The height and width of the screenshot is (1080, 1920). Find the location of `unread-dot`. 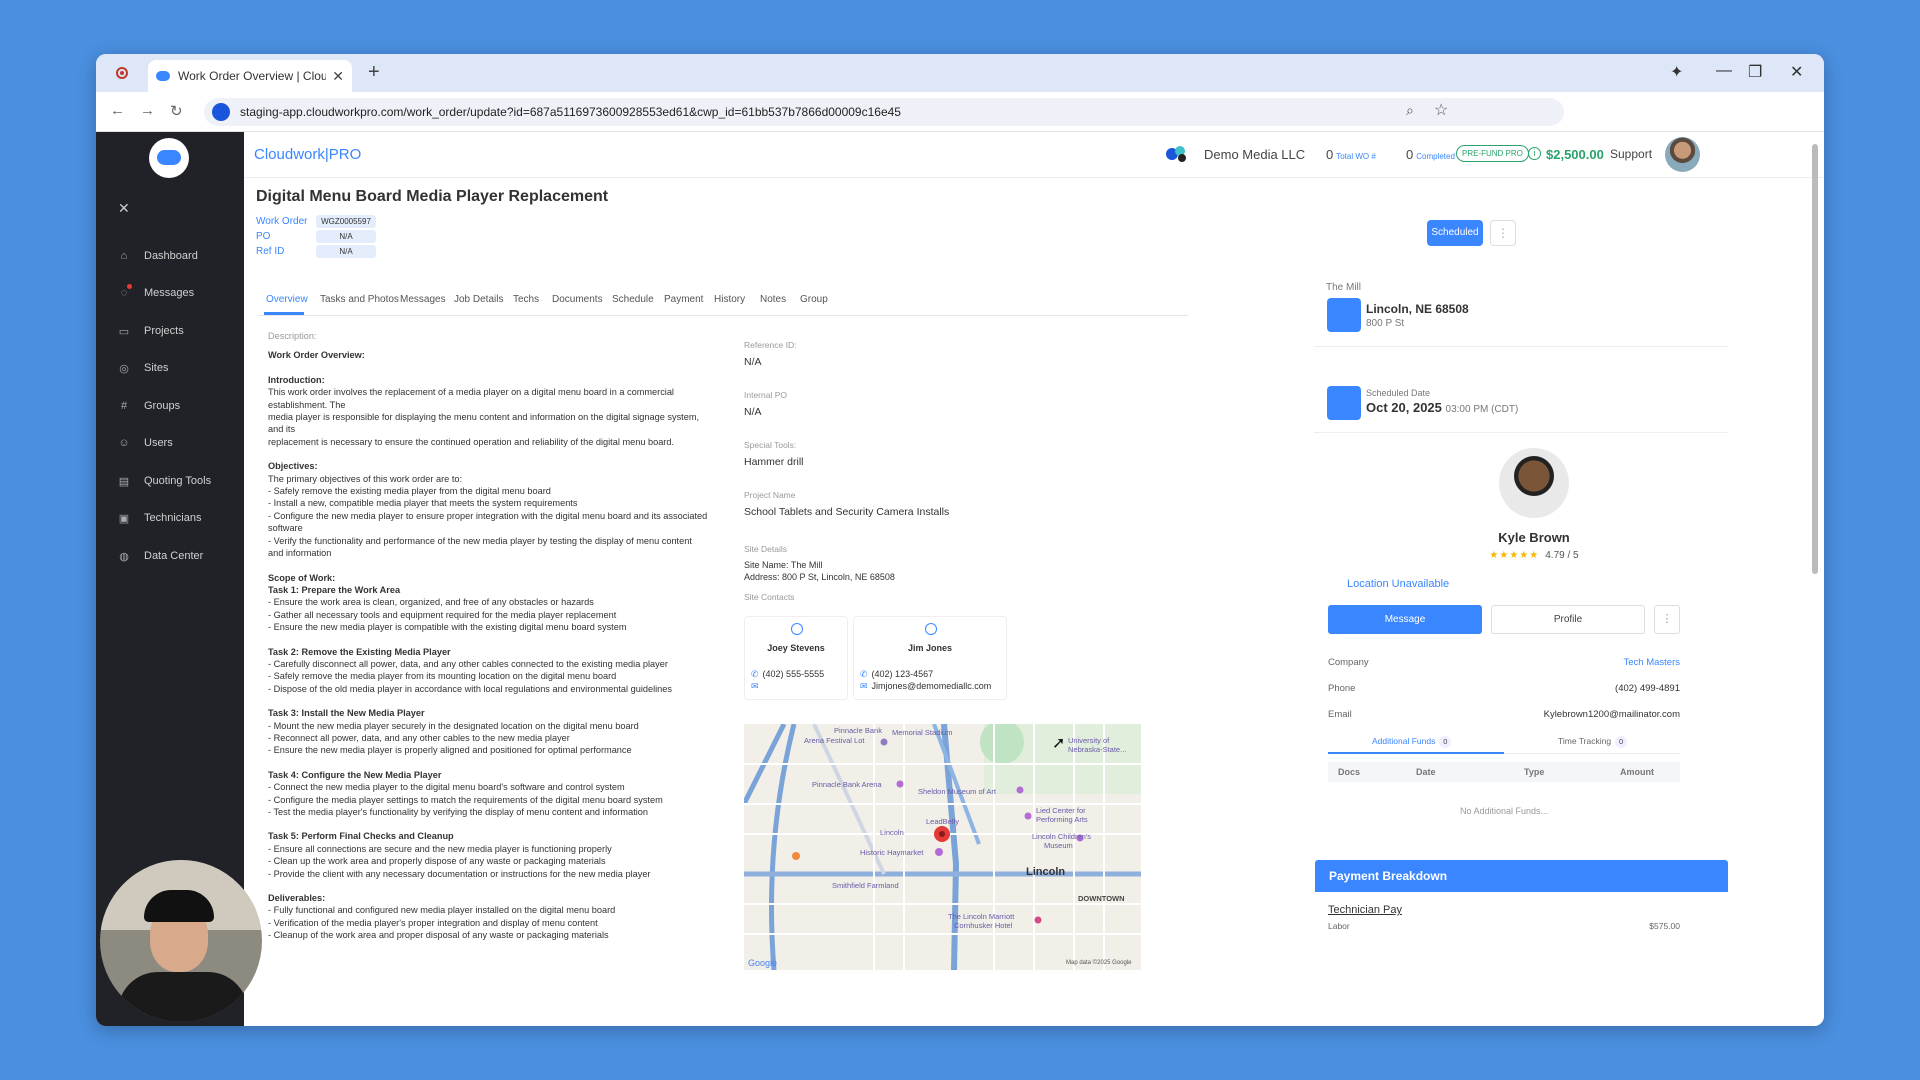

unread-dot is located at coordinates (129, 286).